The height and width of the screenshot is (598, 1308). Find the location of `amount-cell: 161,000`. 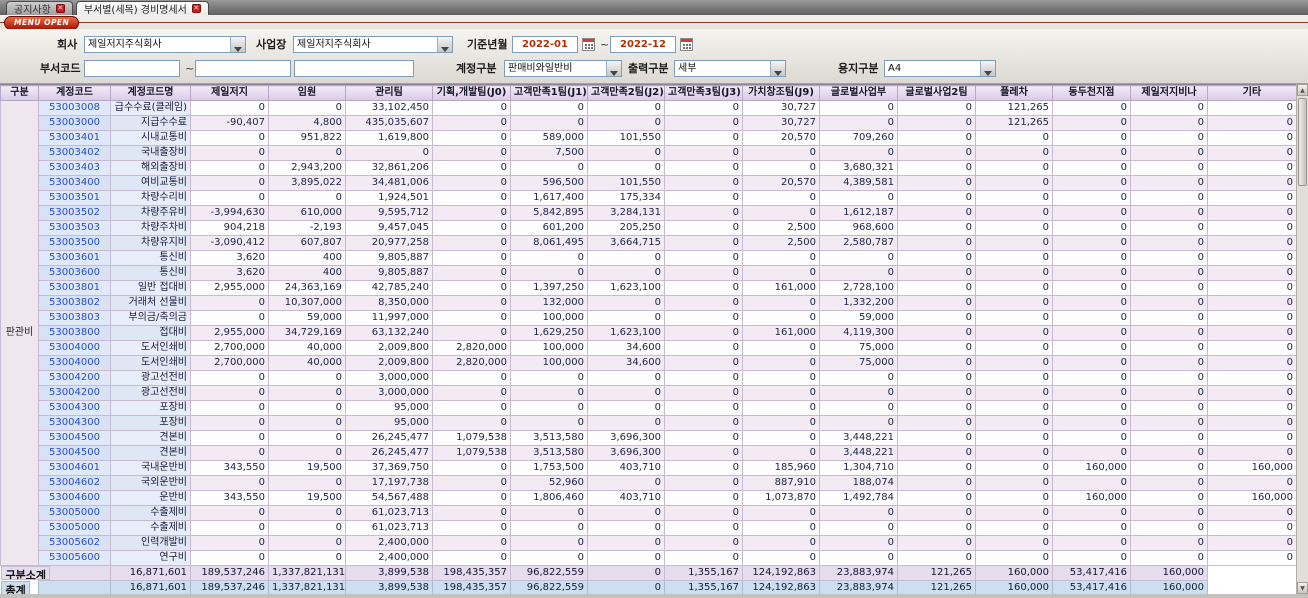

amount-cell: 161,000 is located at coordinates (781, 288).